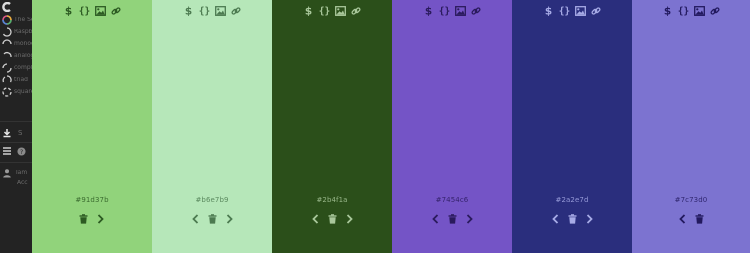  Describe the element at coordinates (22, 183) in the screenshot. I see `user-subtitle: Acc` at that location.